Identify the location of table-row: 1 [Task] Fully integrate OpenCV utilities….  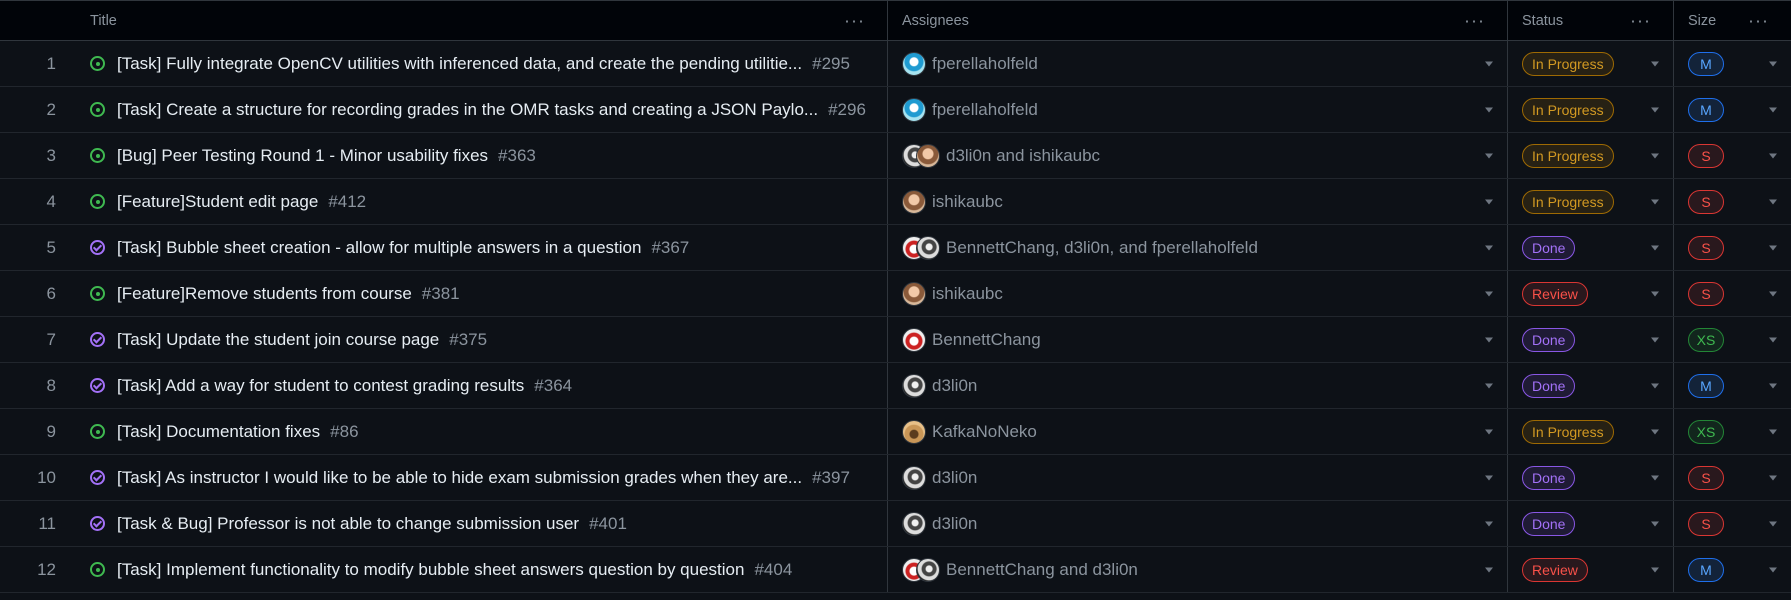
(895, 64).